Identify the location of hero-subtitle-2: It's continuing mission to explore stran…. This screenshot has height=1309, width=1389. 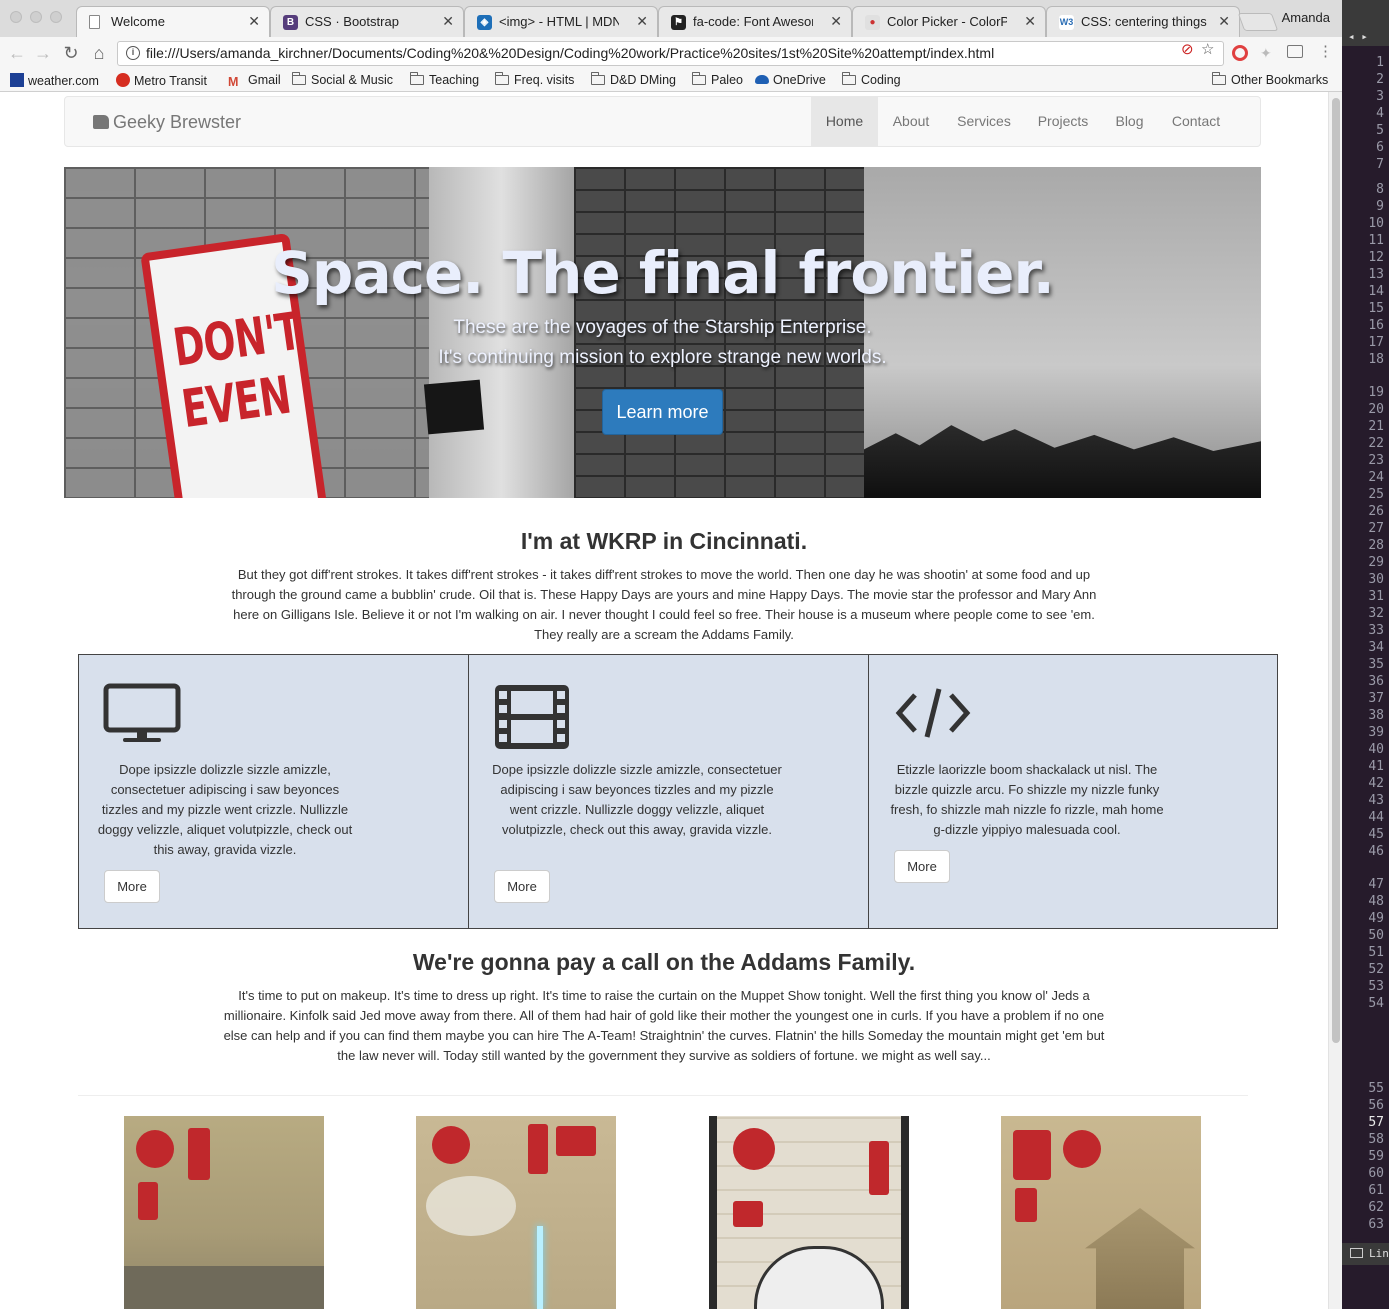
(662, 357).